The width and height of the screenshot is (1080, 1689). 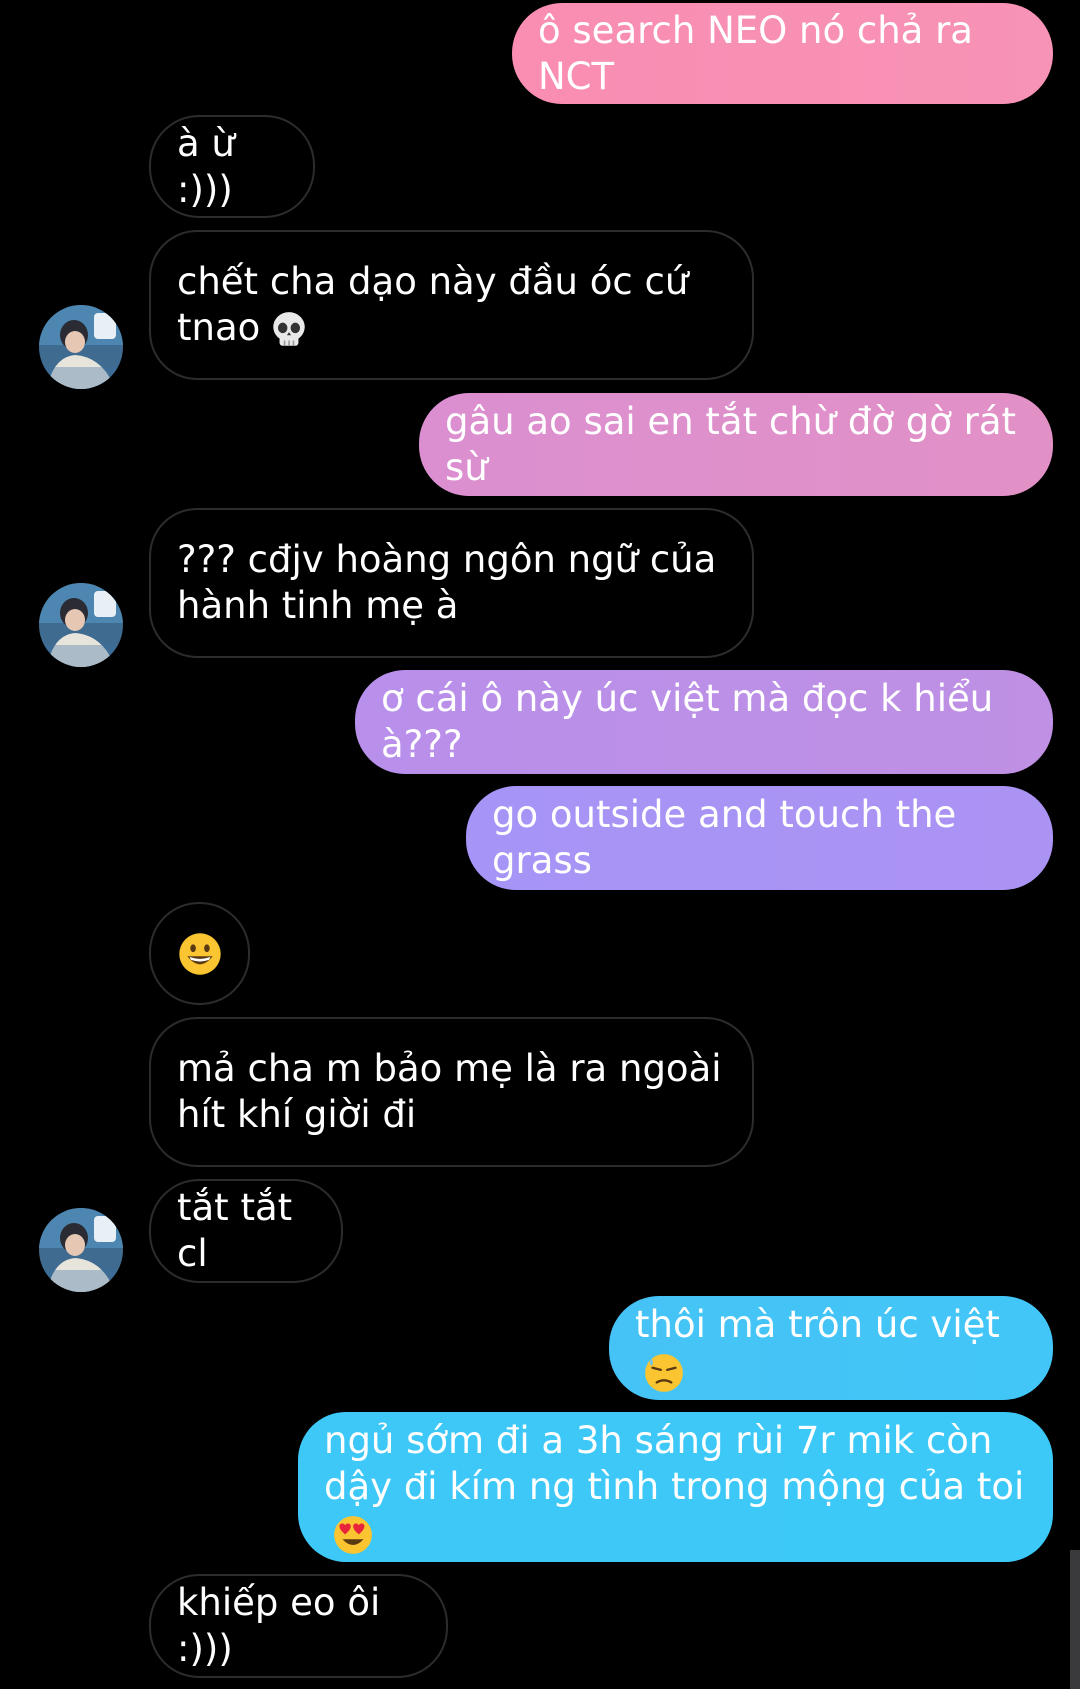 I want to click on received-message: chết cha dạo này đầu óc cứ tnao, so click(x=451, y=305).